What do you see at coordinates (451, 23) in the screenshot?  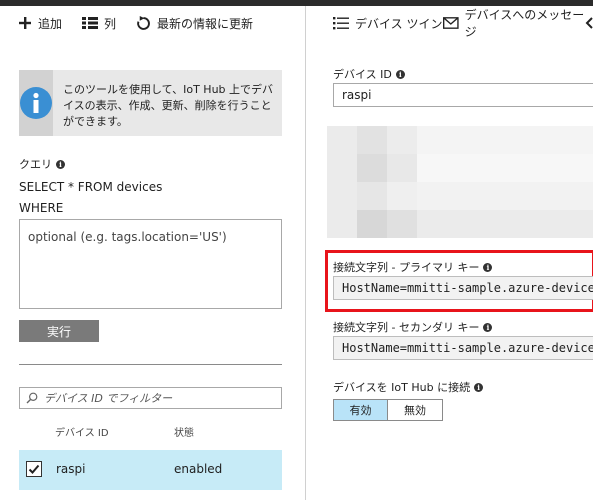 I see `envelope-icon` at bounding box center [451, 23].